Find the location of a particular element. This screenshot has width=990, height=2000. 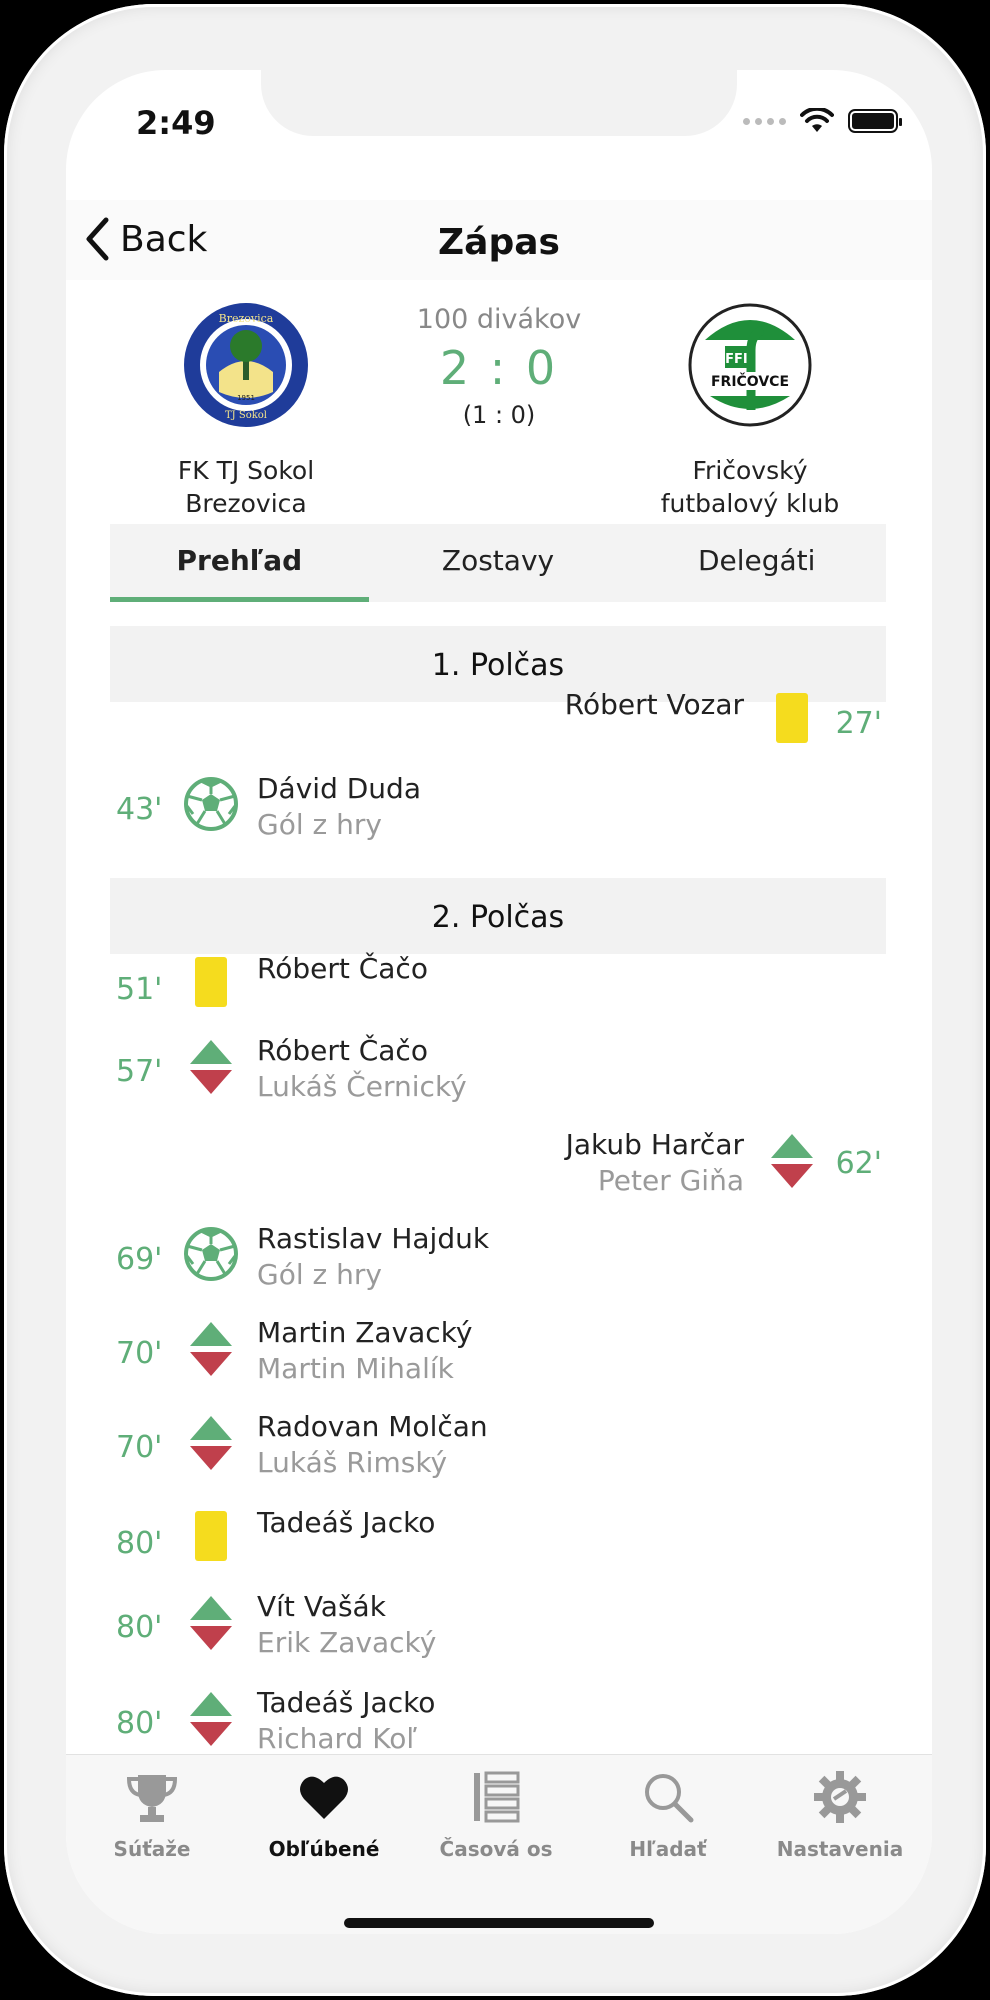

first-half-header: 1. Polčas is located at coordinates (498, 664).